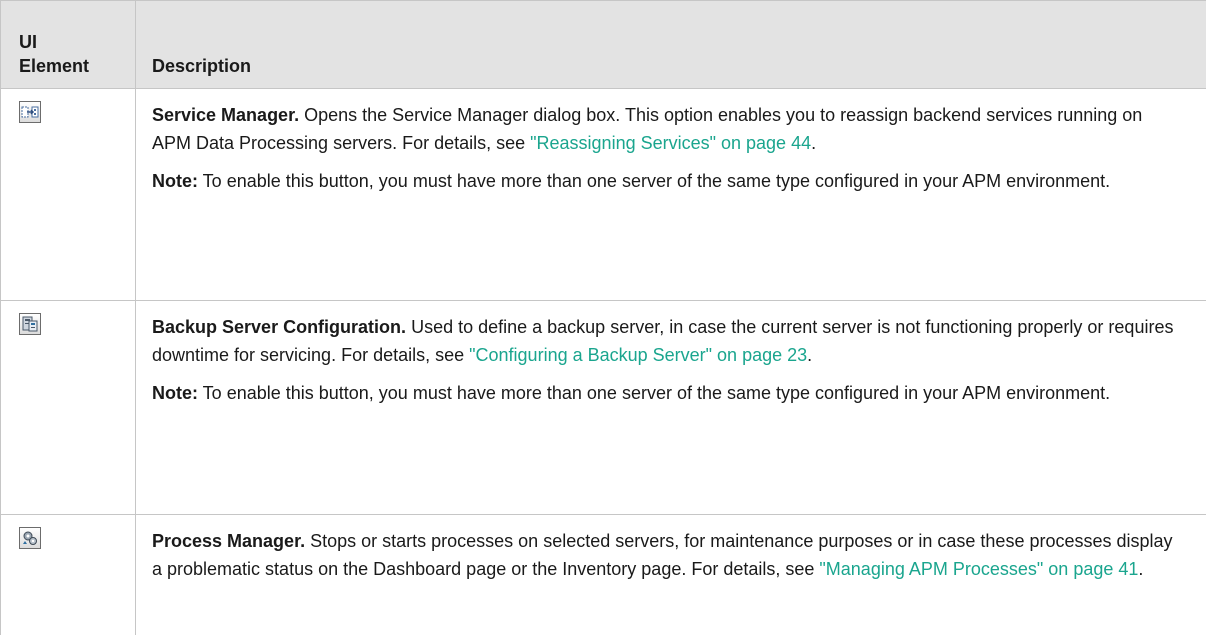 This screenshot has height=635, width=1206. I want to click on link-managing-apm-processes: "Managing APM Processes" on page 41, so click(978, 569).